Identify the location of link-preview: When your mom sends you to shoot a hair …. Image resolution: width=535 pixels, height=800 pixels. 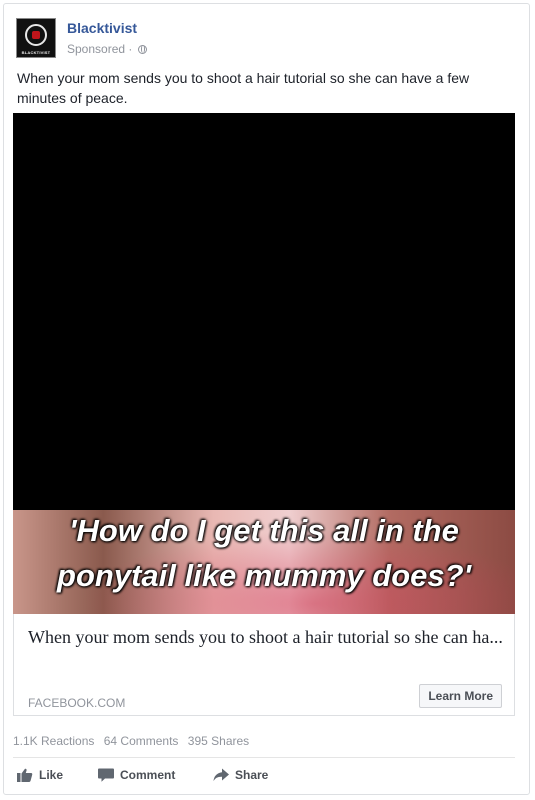
(264, 665).